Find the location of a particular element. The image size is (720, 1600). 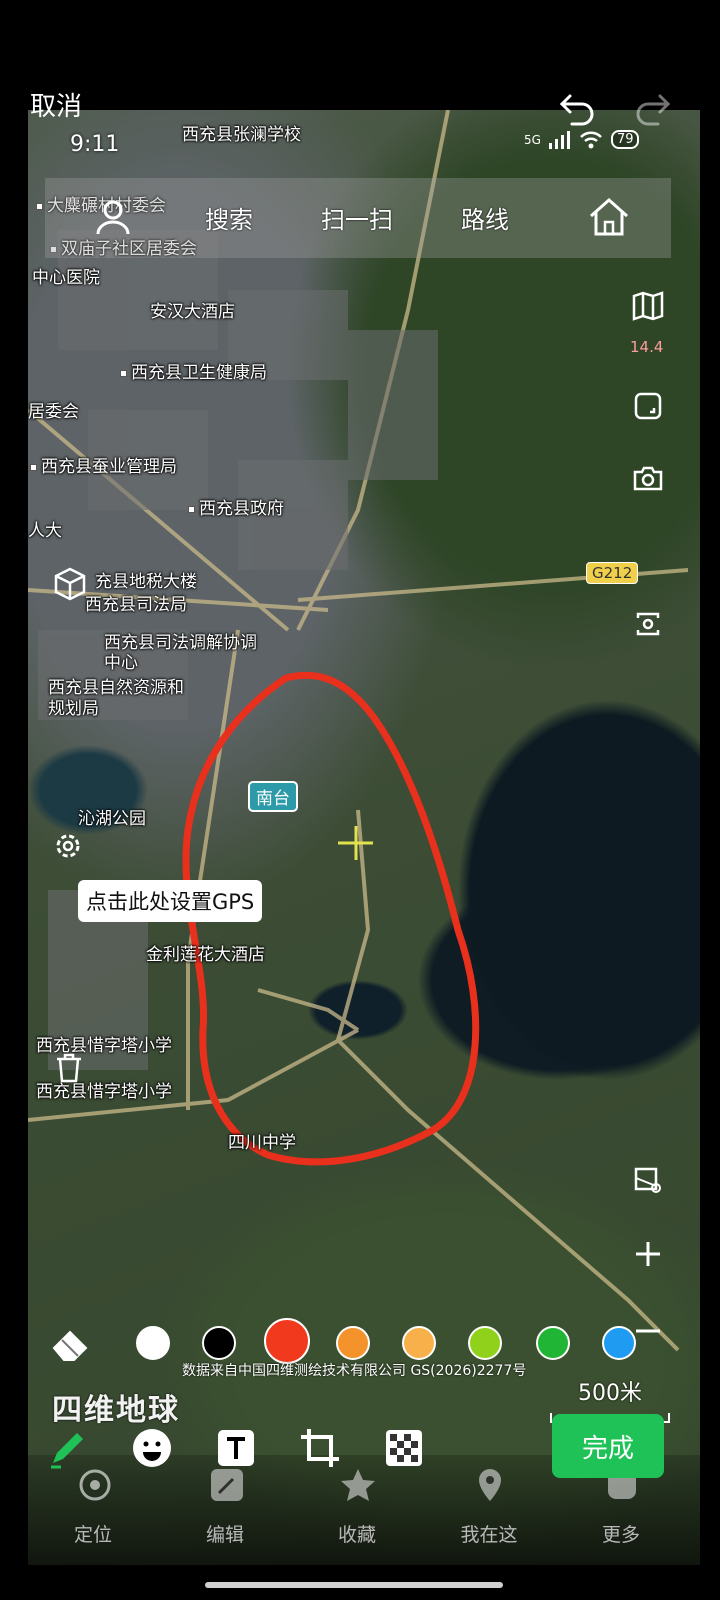

emoji-tool is located at coordinates (152, 1448).